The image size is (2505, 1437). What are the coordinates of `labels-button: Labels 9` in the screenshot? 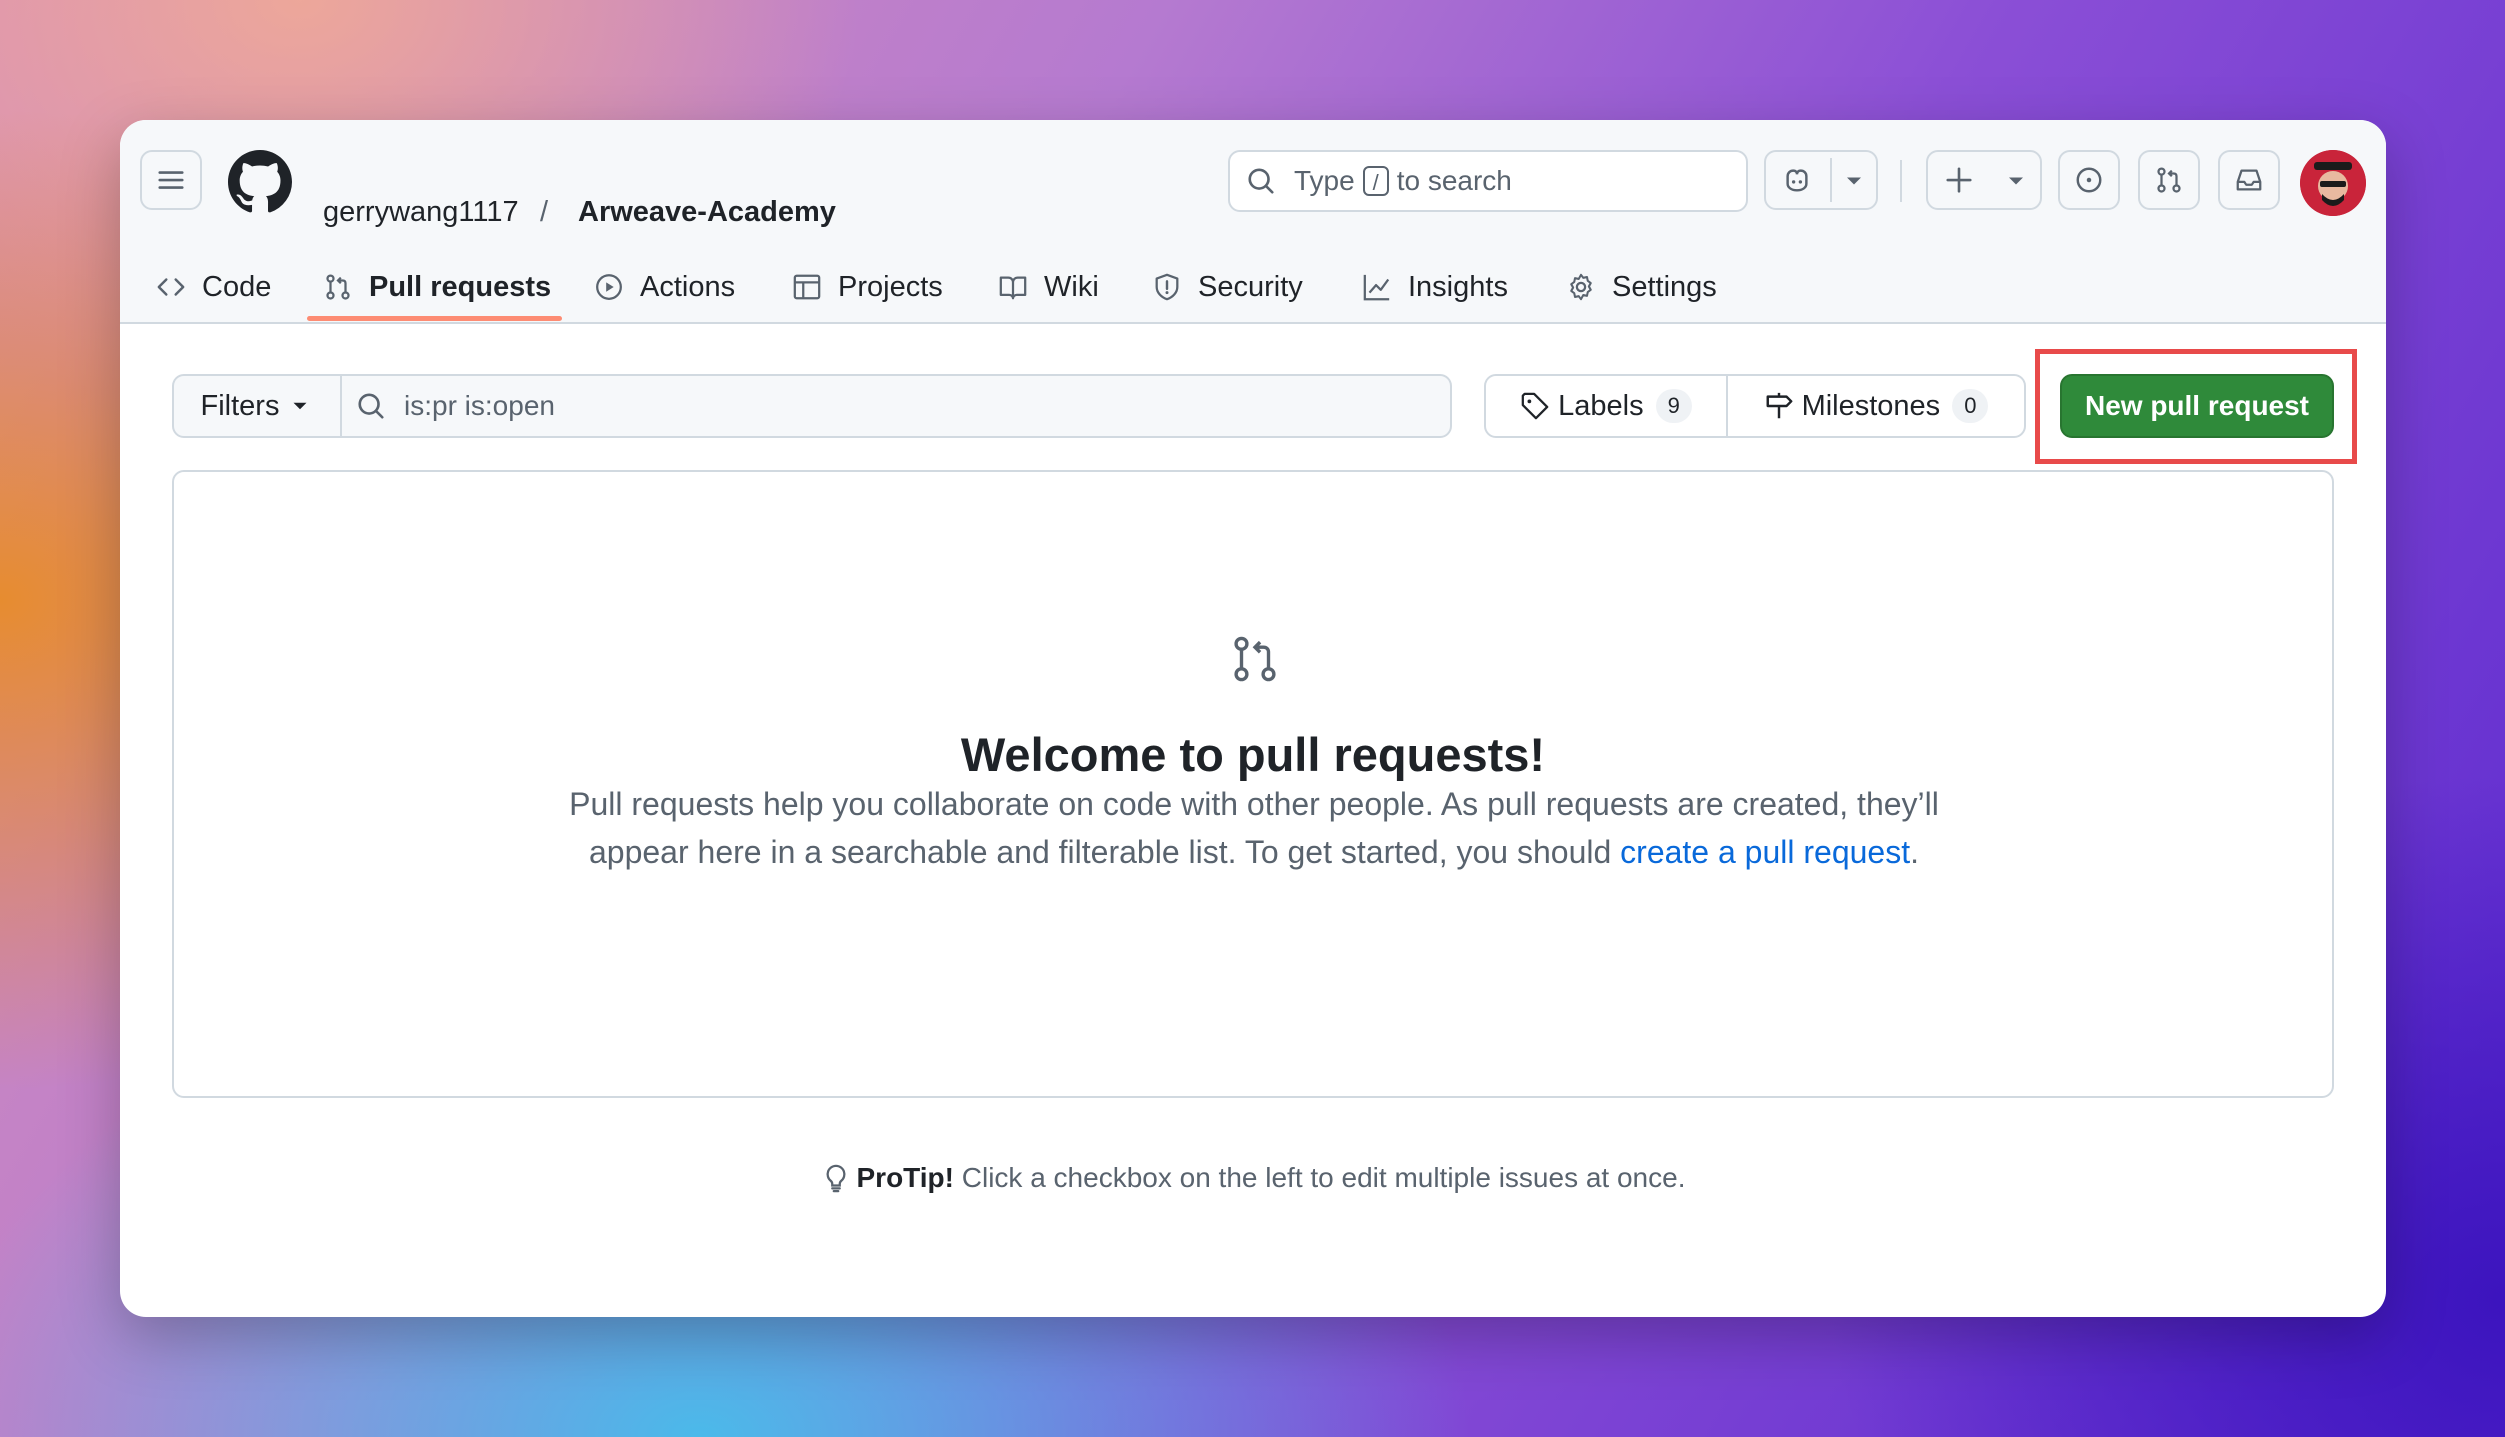 It's located at (1606, 406).